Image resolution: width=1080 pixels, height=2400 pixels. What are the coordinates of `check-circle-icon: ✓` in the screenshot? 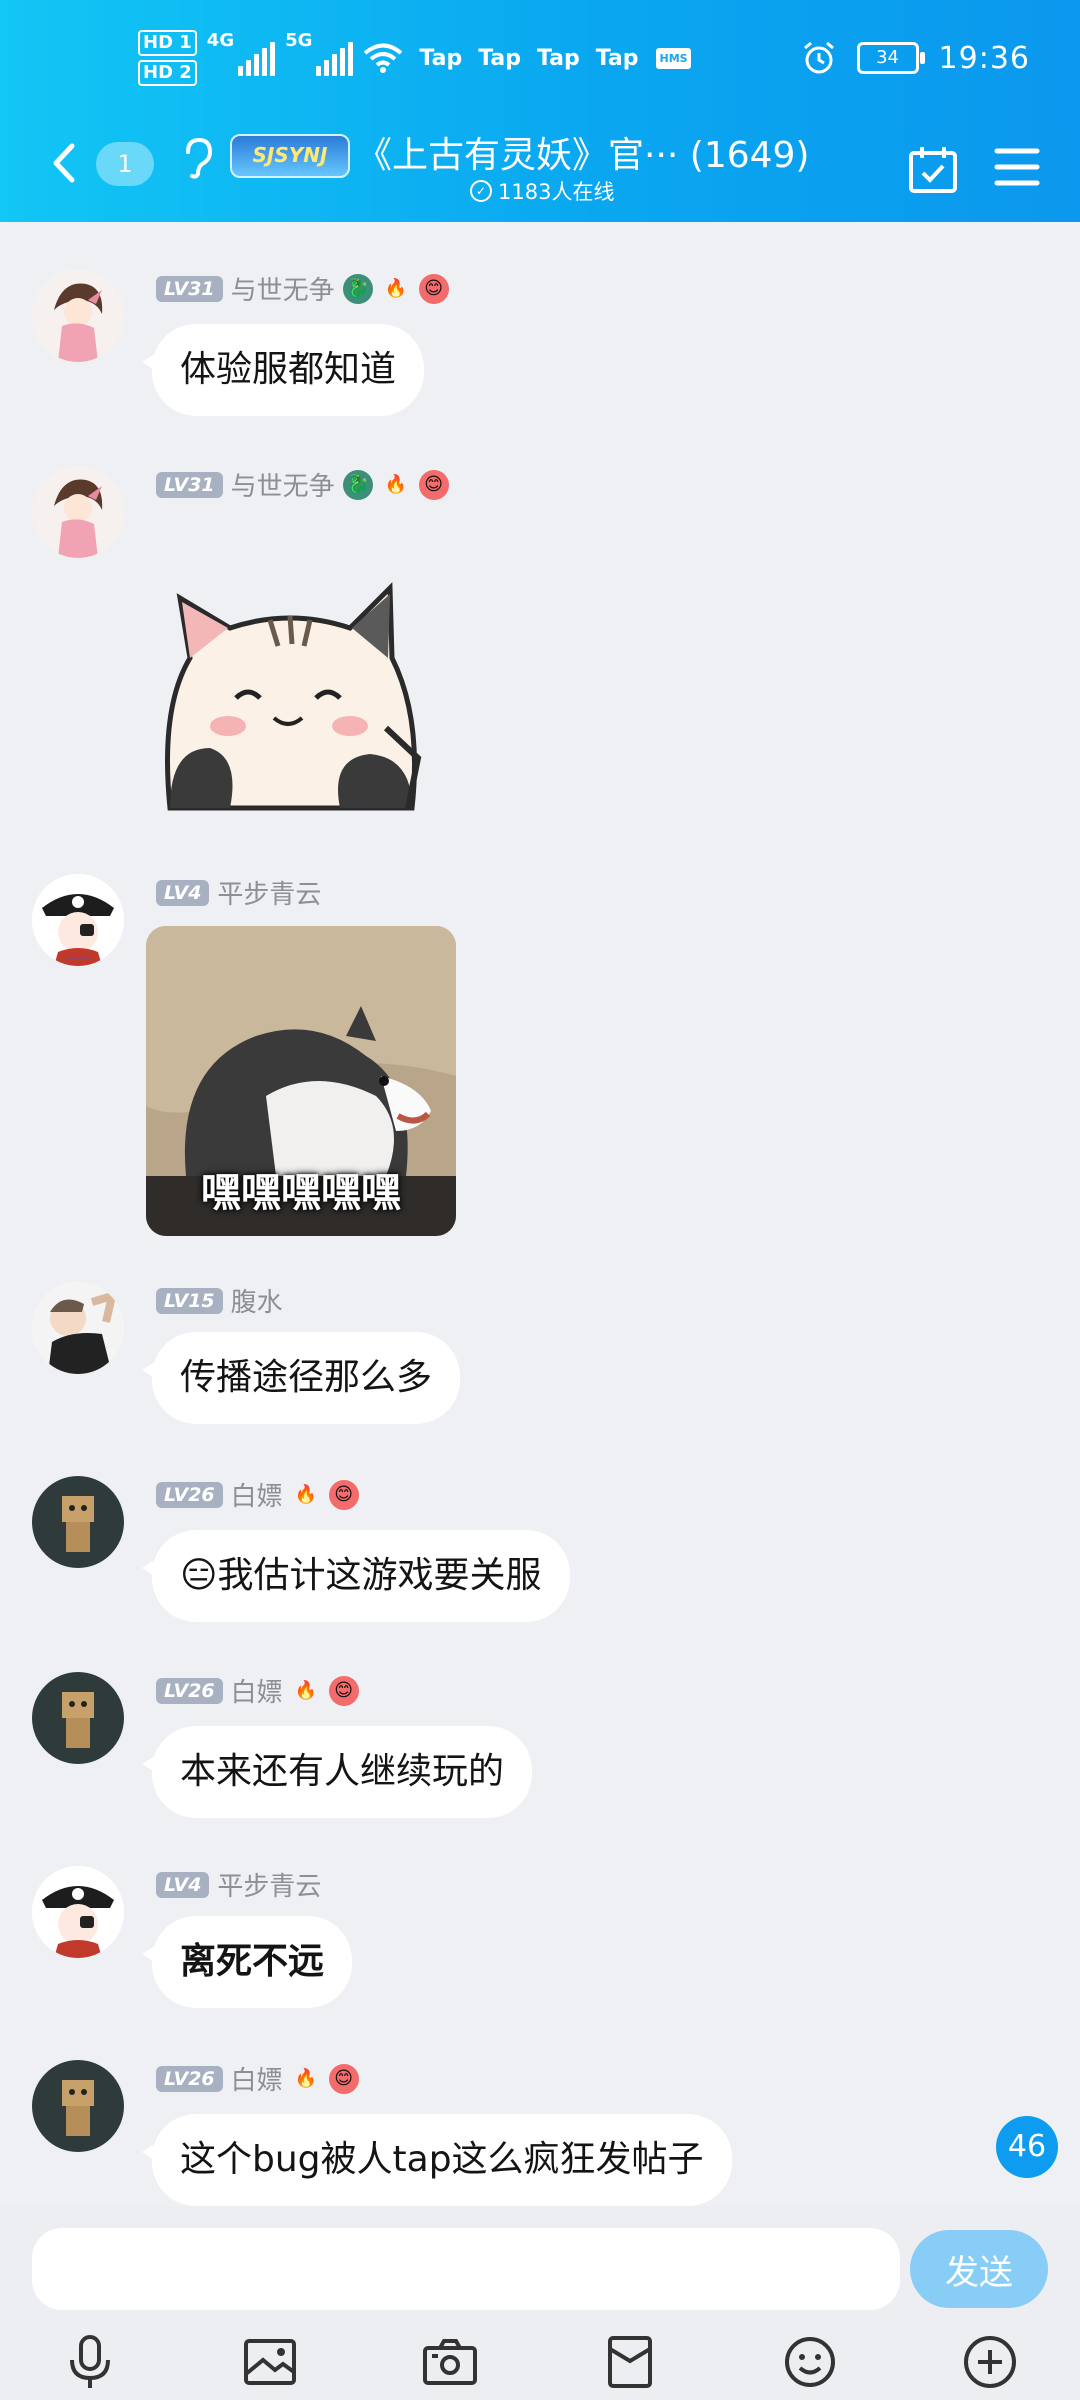 It's located at (481, 191).